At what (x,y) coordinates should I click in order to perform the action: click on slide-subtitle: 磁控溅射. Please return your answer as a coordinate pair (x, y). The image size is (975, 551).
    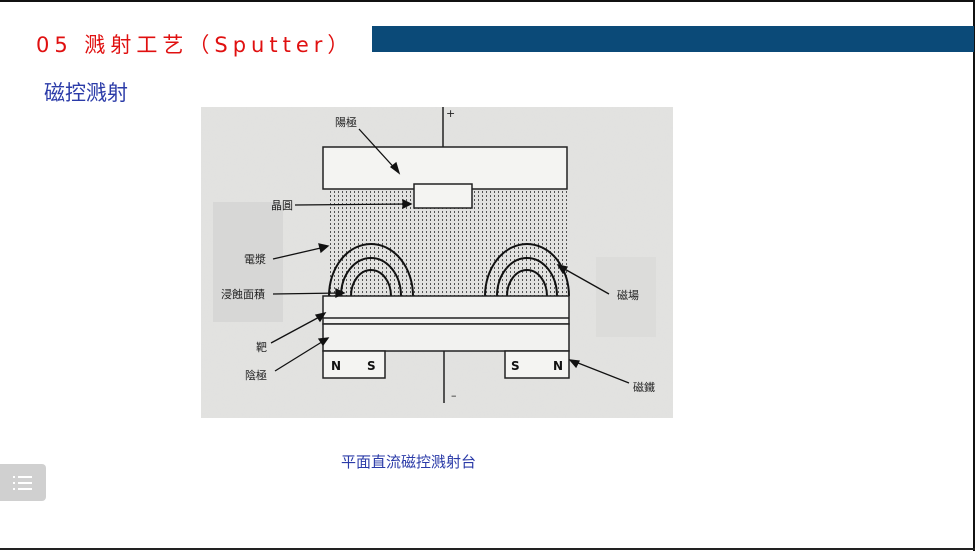
    Looking at the image, I should click on (86, 93).